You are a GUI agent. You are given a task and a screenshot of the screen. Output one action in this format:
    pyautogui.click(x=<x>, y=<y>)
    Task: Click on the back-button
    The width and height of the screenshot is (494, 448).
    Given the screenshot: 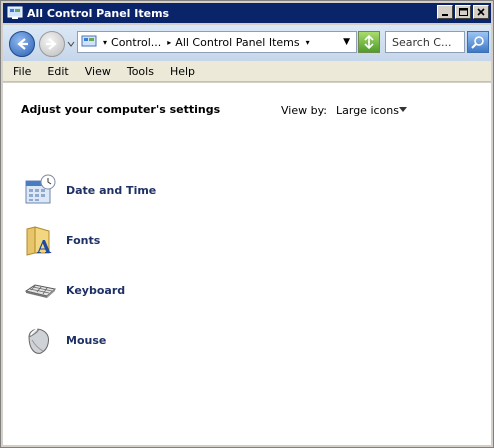 What is the action you would take?
    pyautogui.click(x=22, y=44)
    